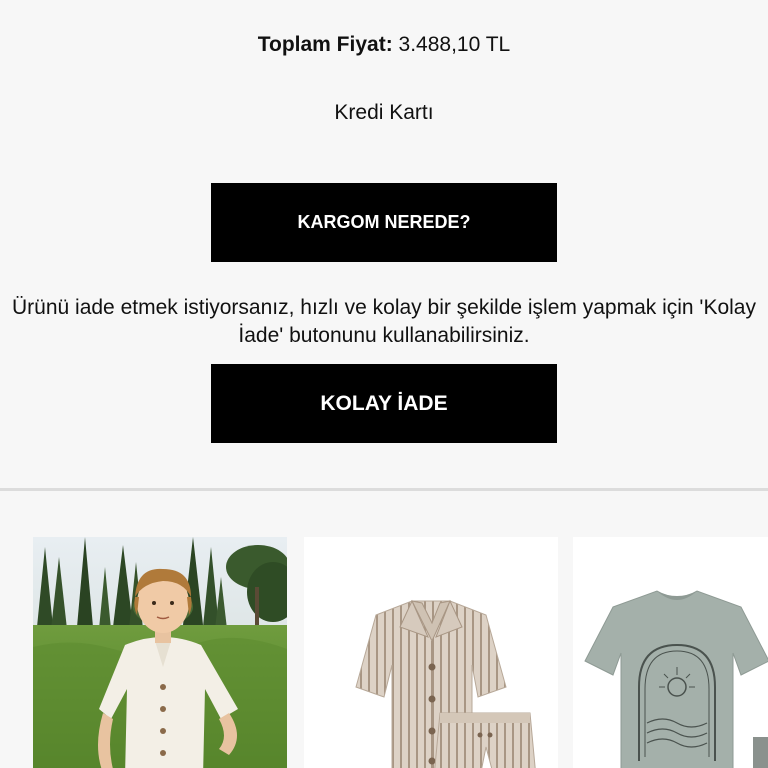 The image size is (768, 768). Describe the element at coordinates (384, 403) in the screenshot. I see `easy-return-button: KOLAY İADE` at that location.